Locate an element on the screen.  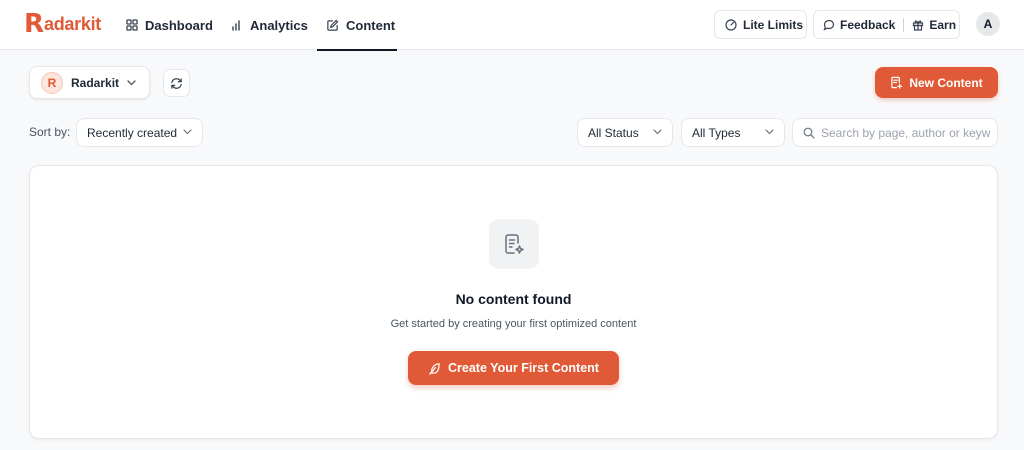
type-filter-dropdown: All Types is located at coordinates (733, 132).